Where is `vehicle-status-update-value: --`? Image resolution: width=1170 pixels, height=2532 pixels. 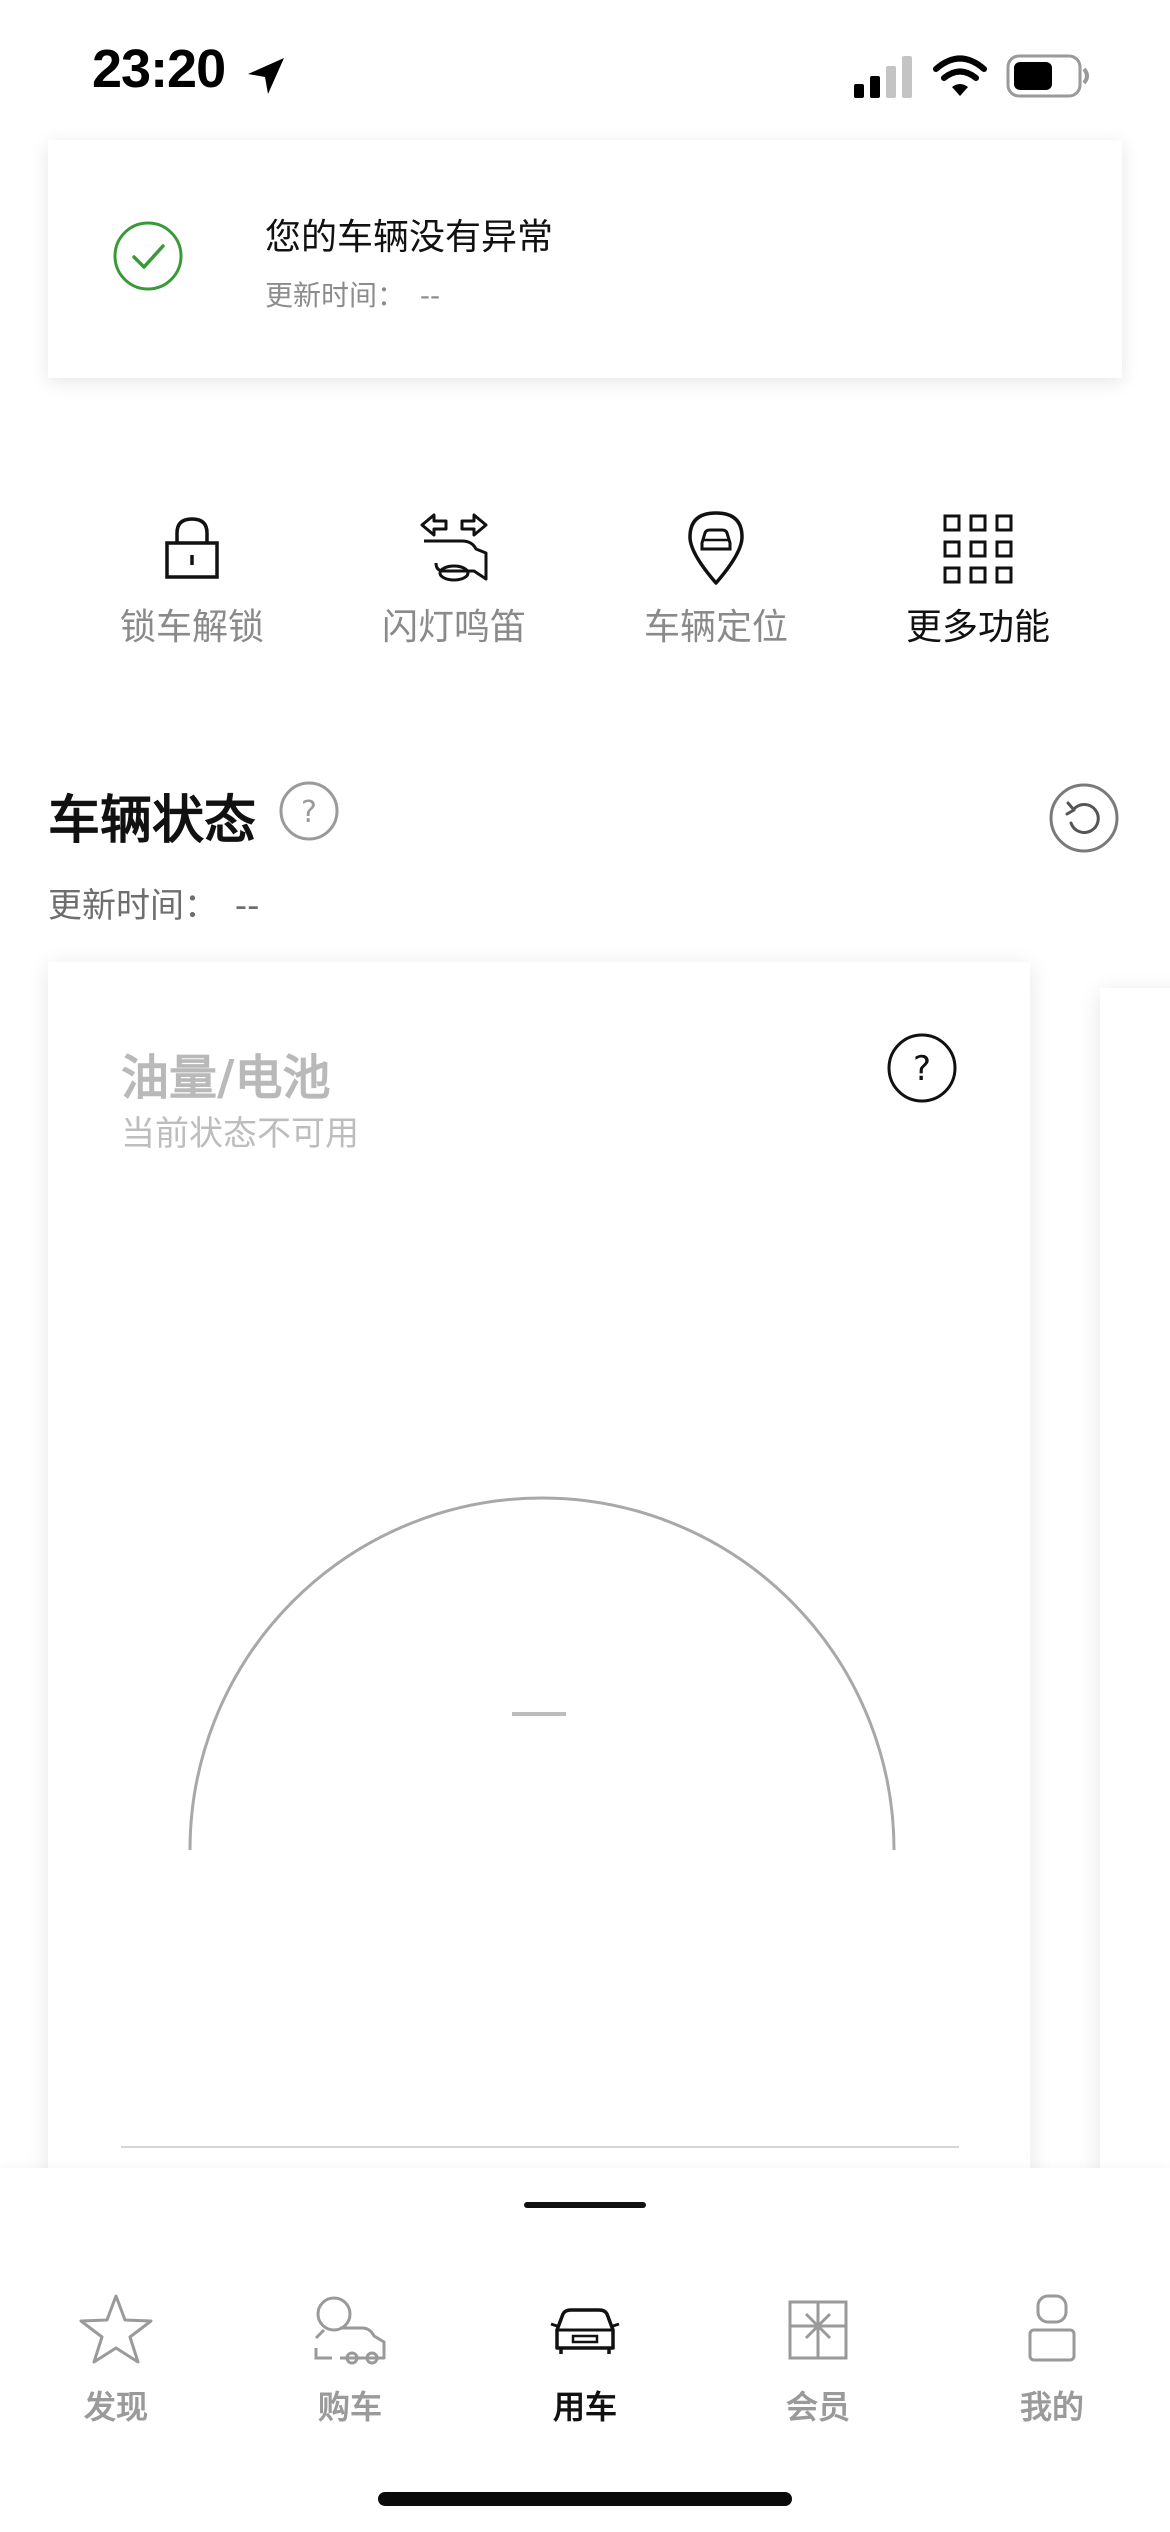 vehicle-status-update-value: -- is located at coordinates (247, 906).